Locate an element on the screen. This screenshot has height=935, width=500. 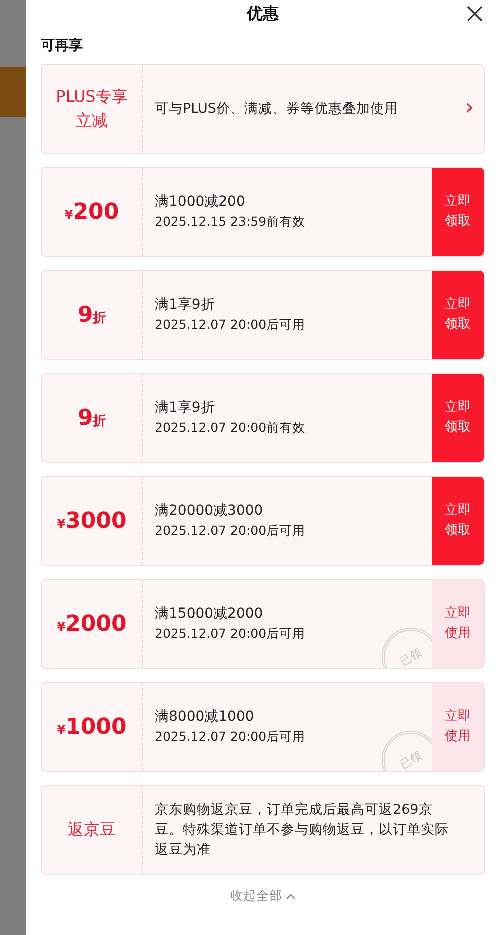
coupon-value: ¥3000 is located at coordinates (92, 521).